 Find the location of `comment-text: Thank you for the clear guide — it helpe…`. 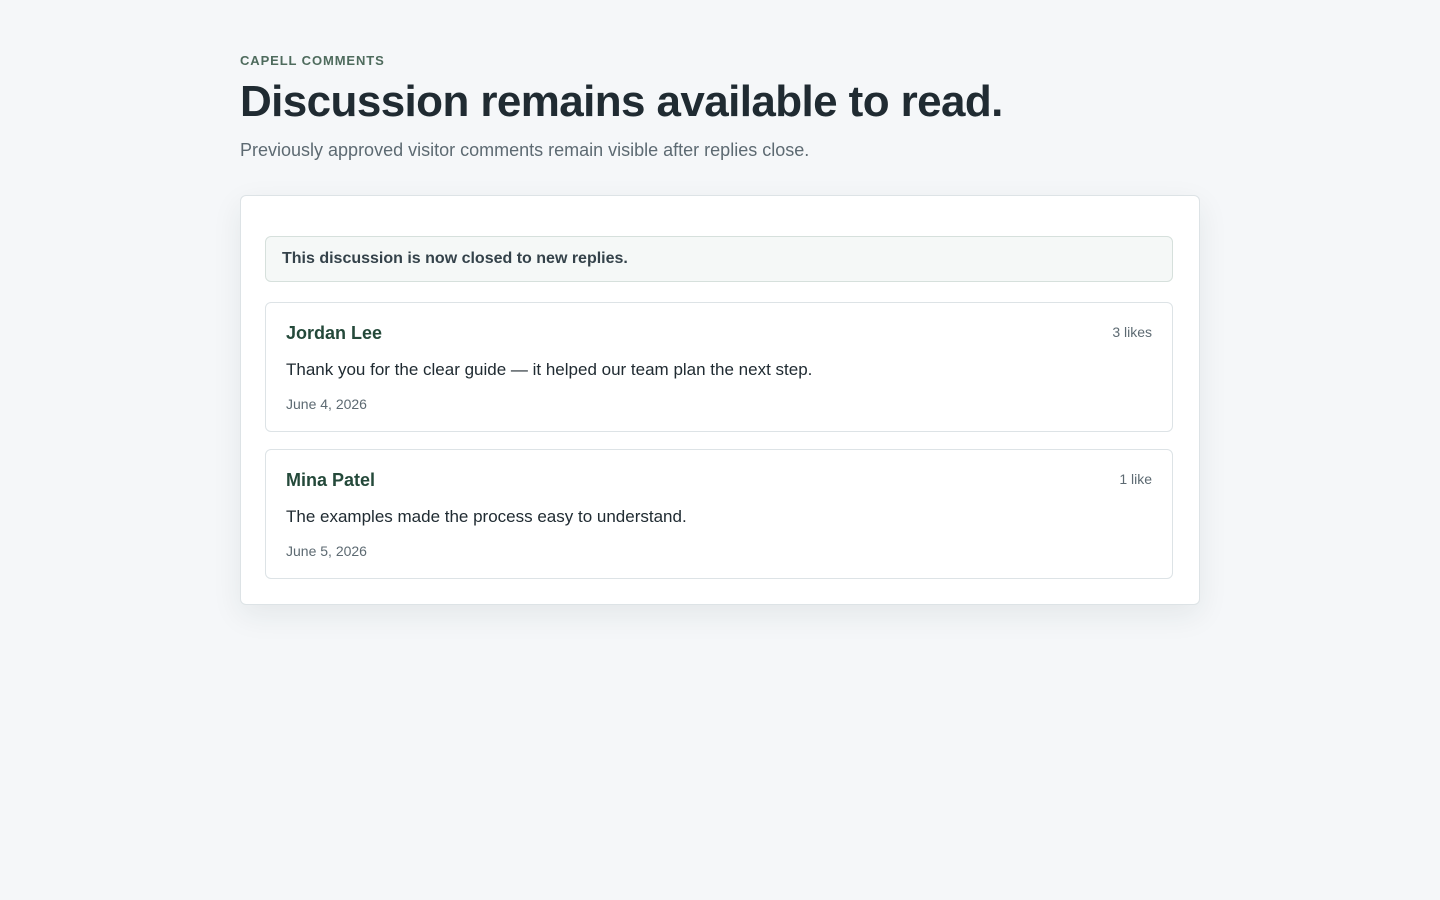

comment-text: Thank you for the clear guide — it helpe… is located at coordinates (549, 369).